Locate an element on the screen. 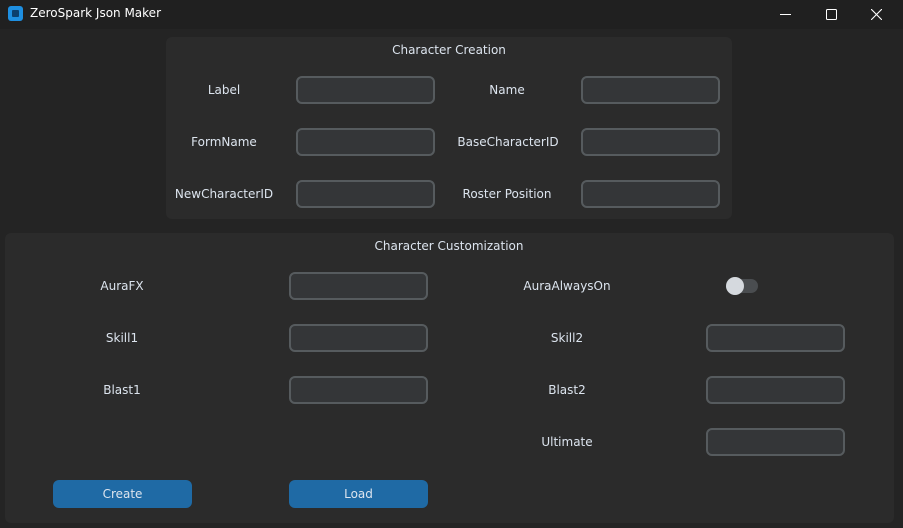  new-character-id-label: NewCharacterID is located at coordinates (224, 194).